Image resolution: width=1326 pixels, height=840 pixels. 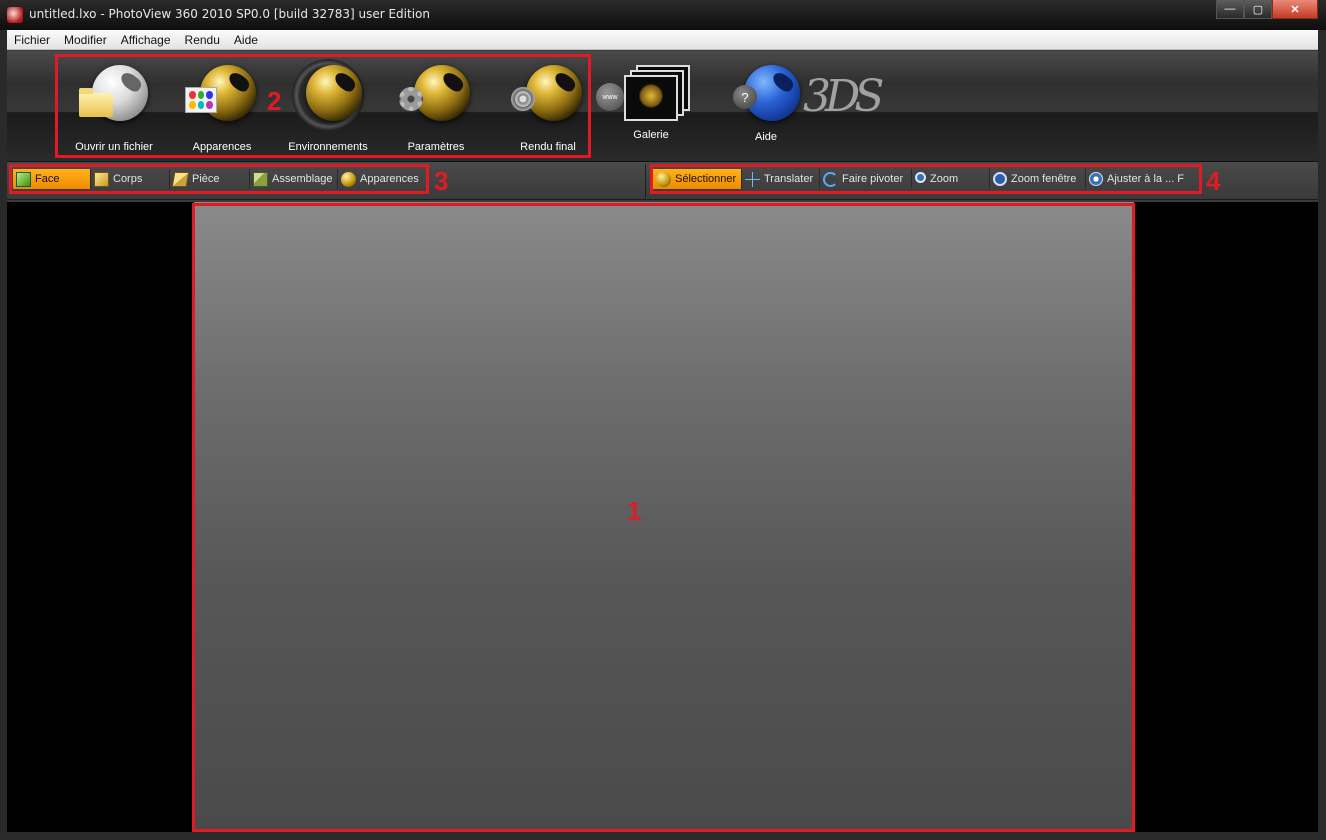 What do you see at coordinates (944, 179) in the screenshot?
I see `tool-zoom-label: Zoom` at bounding box center [944, 179].